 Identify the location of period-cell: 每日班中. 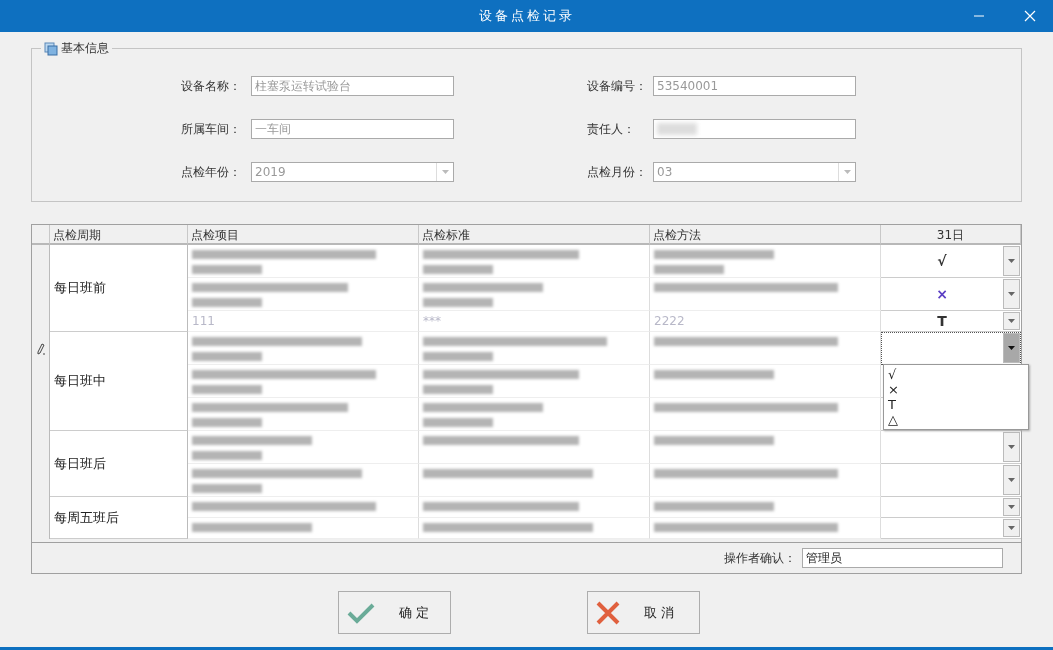
(80, 381).